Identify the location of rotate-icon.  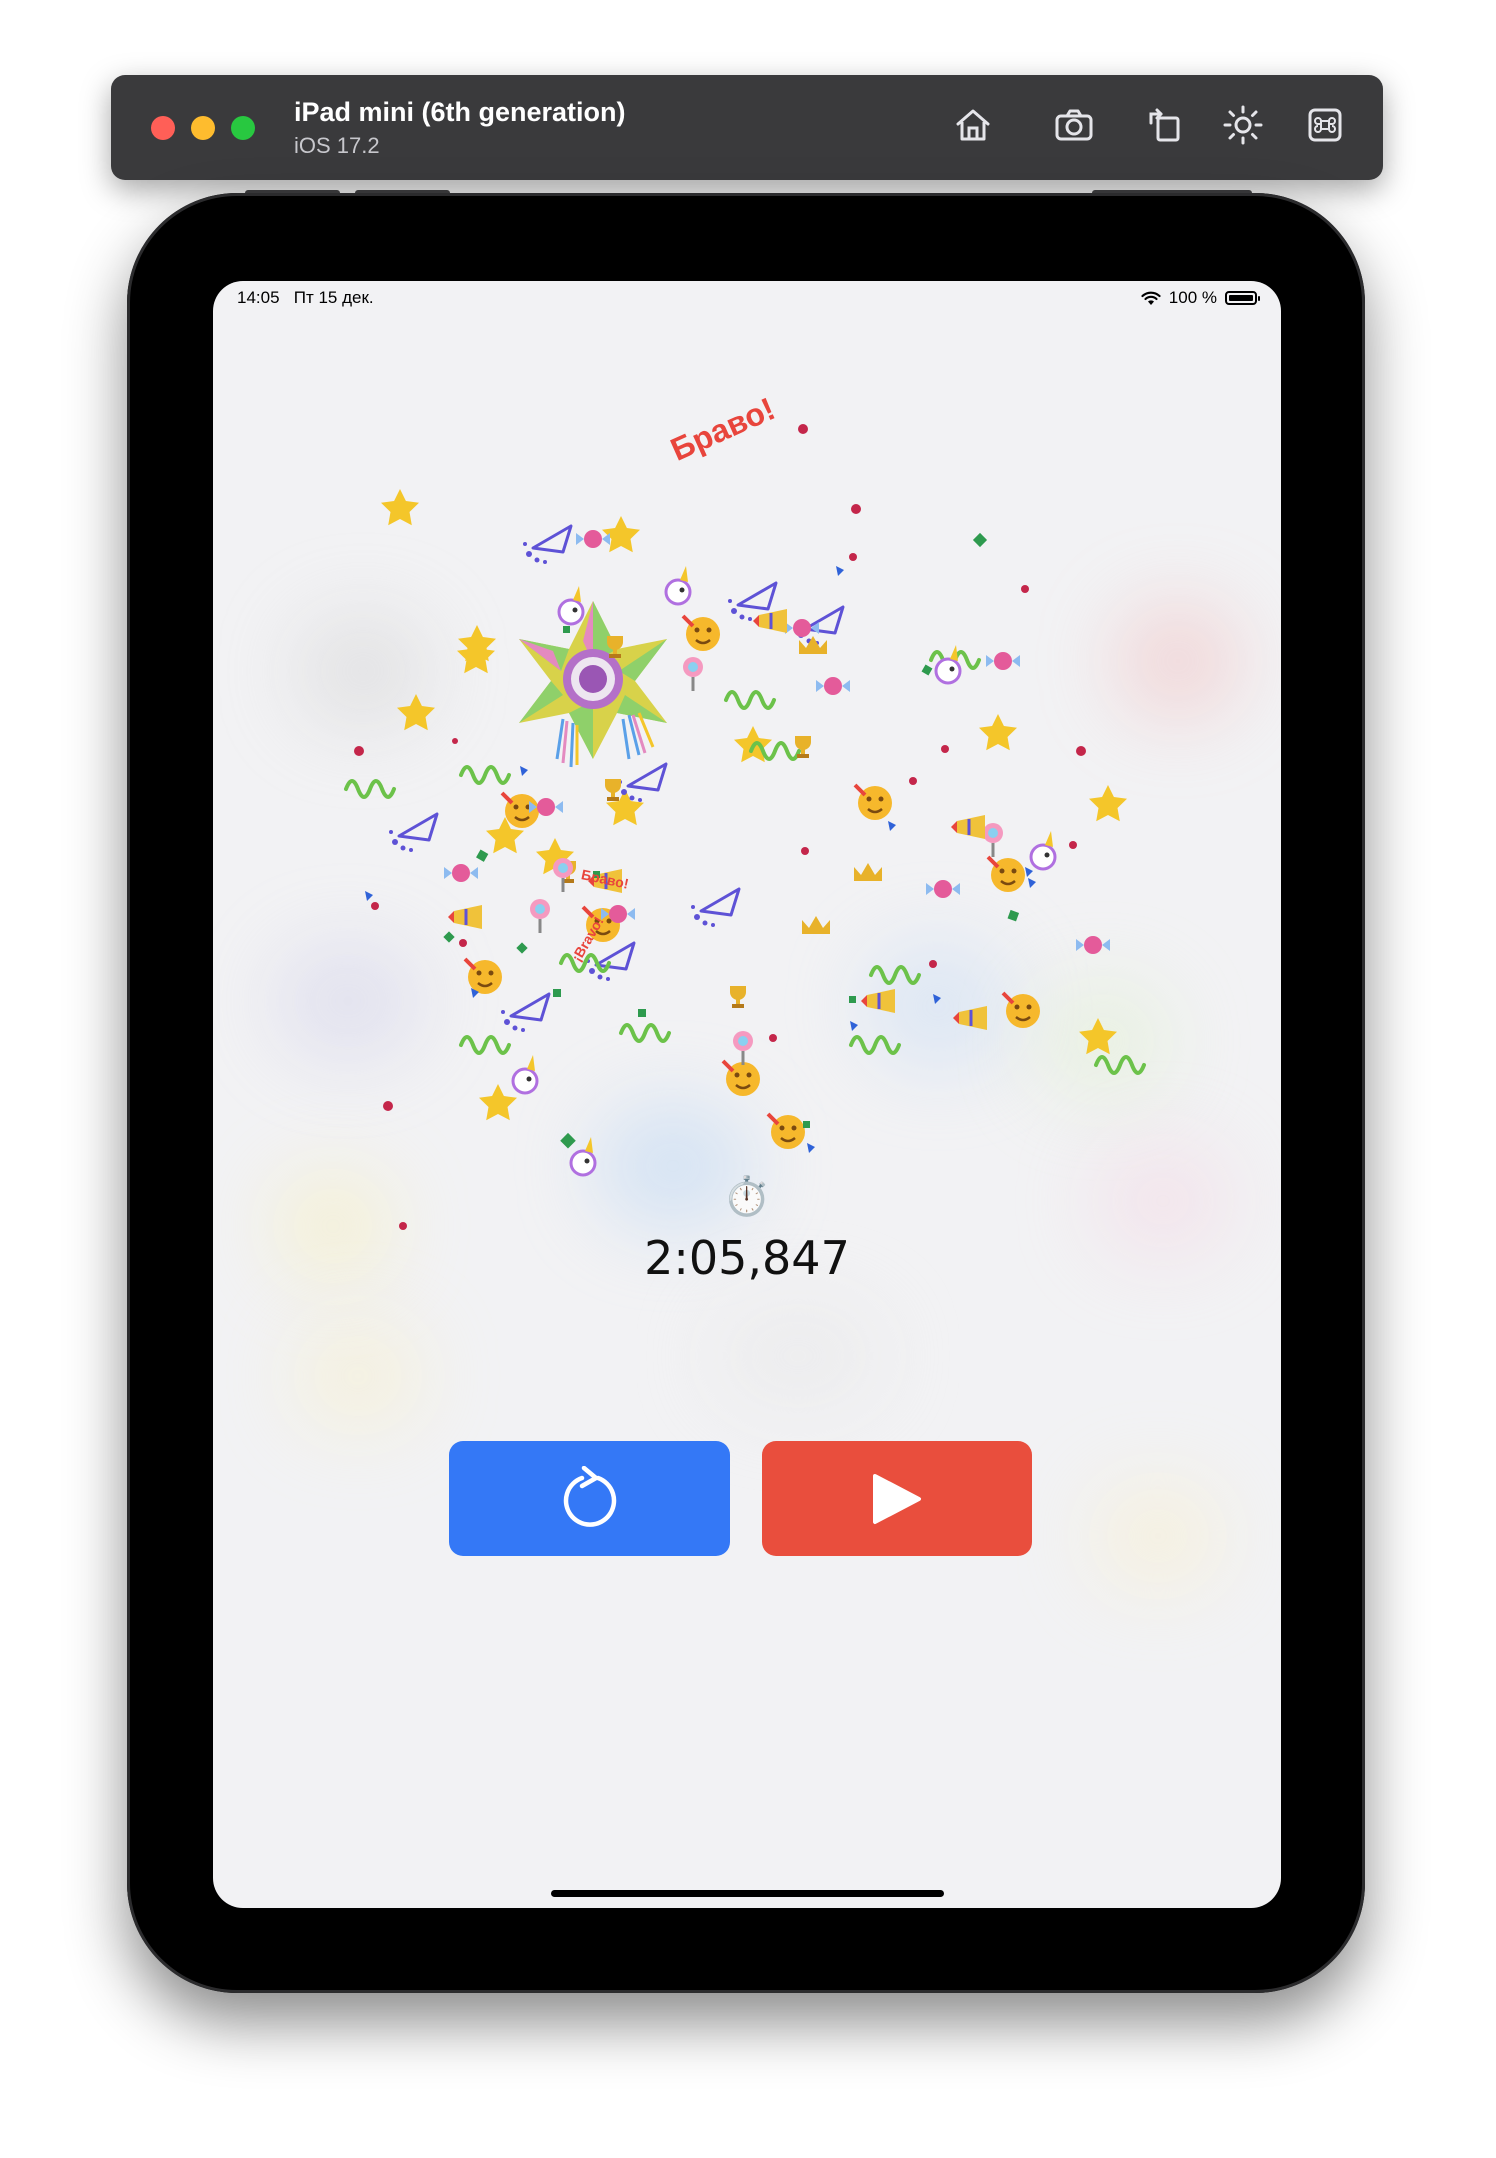
(1165, 125).